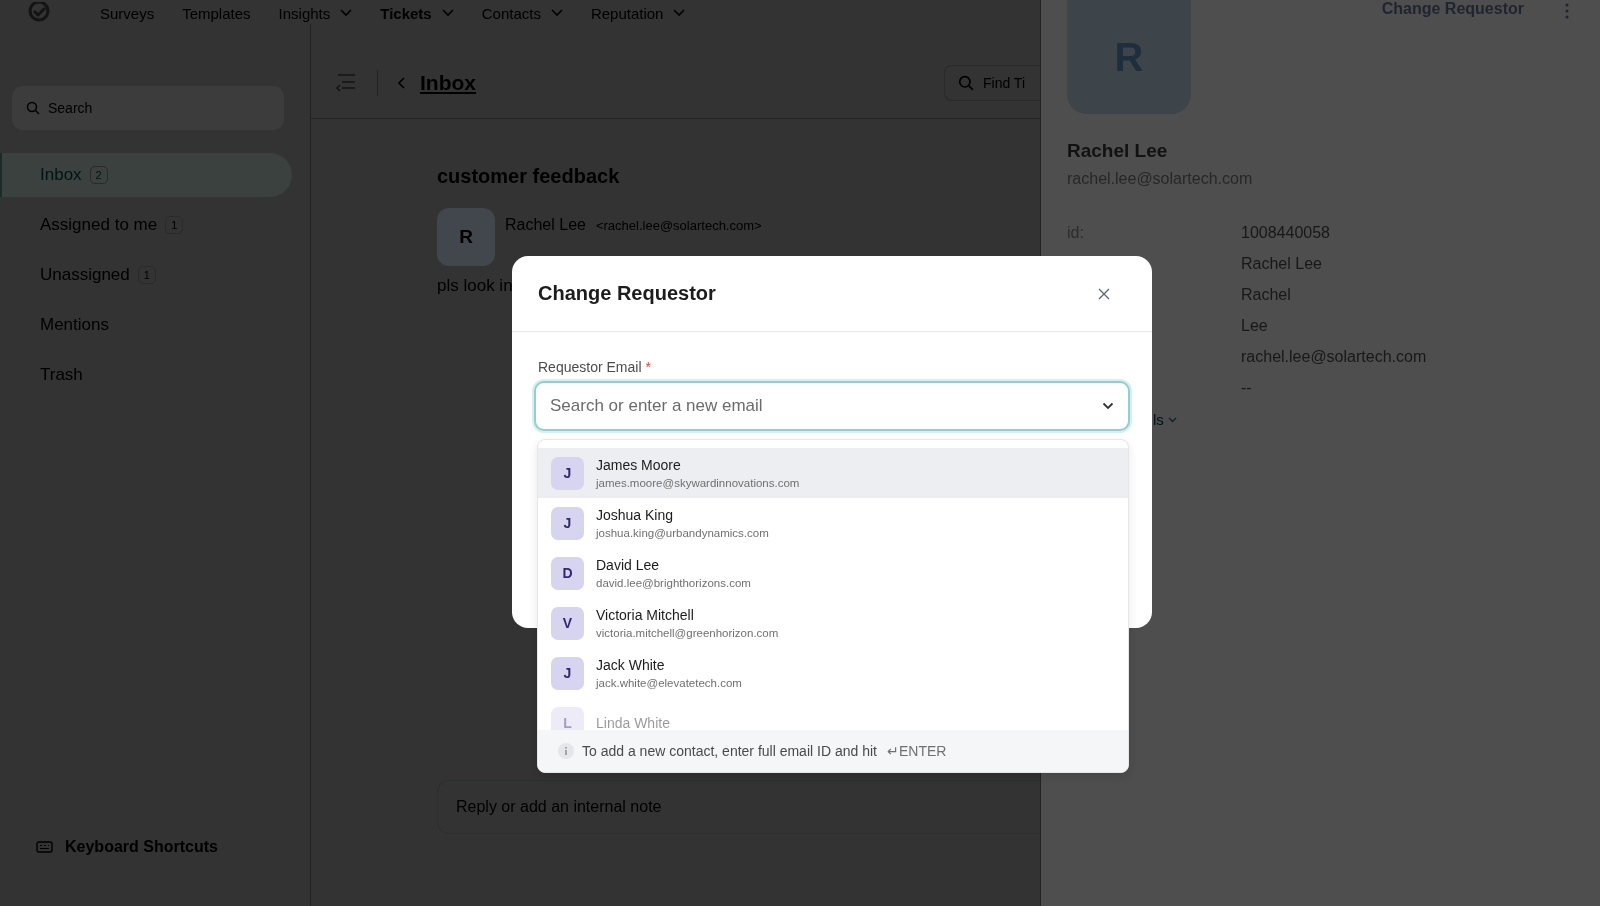 This screenshot has width=1600, height=906. Describe the element at coordinates (729, 751) in the screenshot. I see `hint-text: To add a new contact, enter full email ID and hit` at that location.